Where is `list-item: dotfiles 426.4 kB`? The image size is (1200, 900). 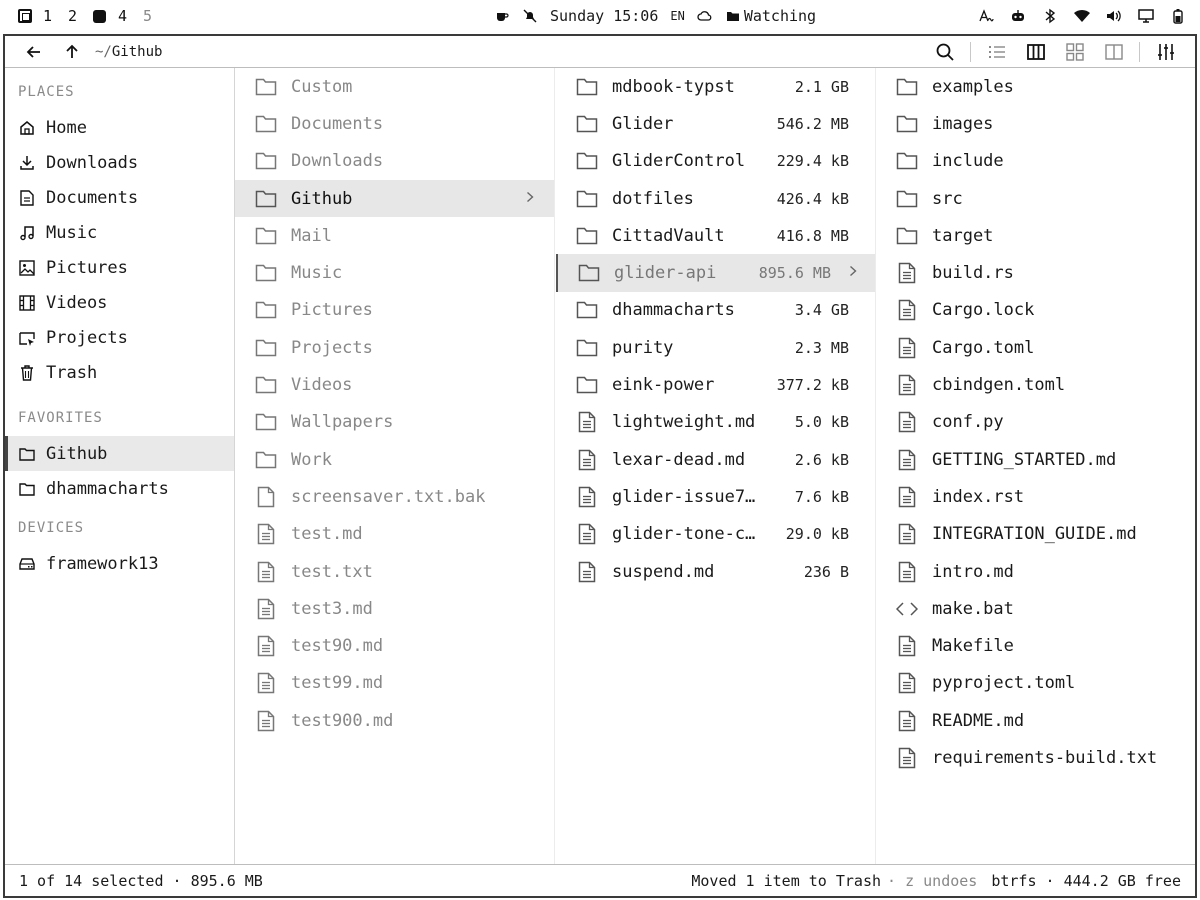
list-item: dotfiles 426.4 kB is located at coordinates (715, 198).